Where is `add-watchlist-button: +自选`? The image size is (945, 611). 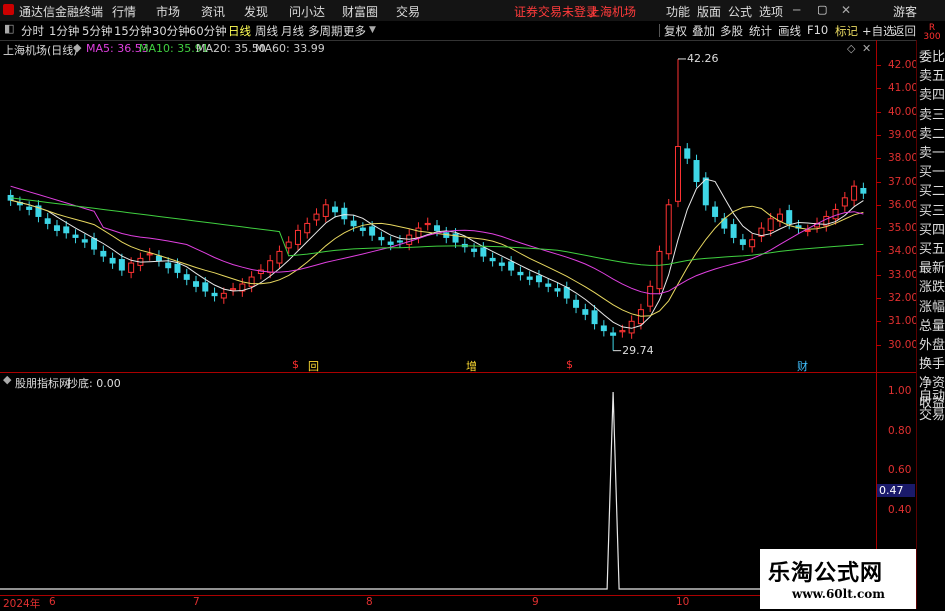 add-watchlist-button: +自选 is located at coordinates (878, 31).